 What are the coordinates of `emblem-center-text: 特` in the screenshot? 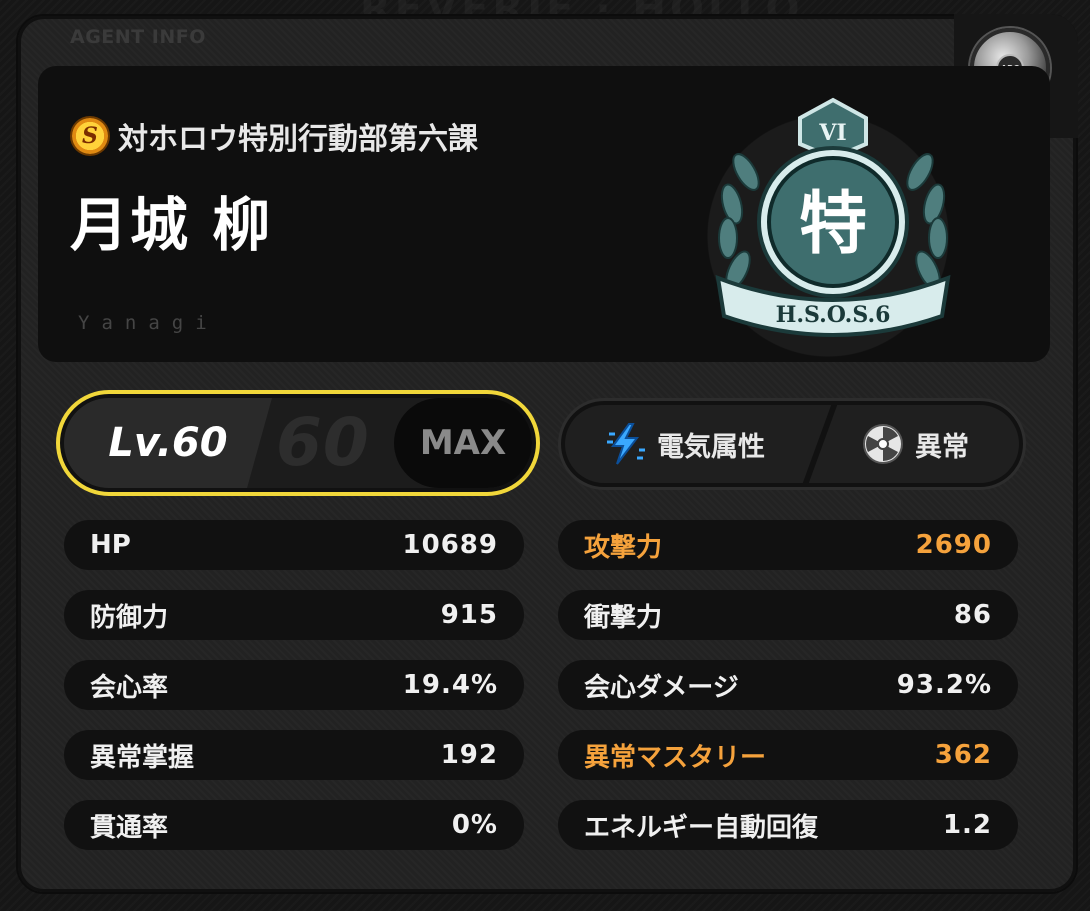 It's located at (833, 224).